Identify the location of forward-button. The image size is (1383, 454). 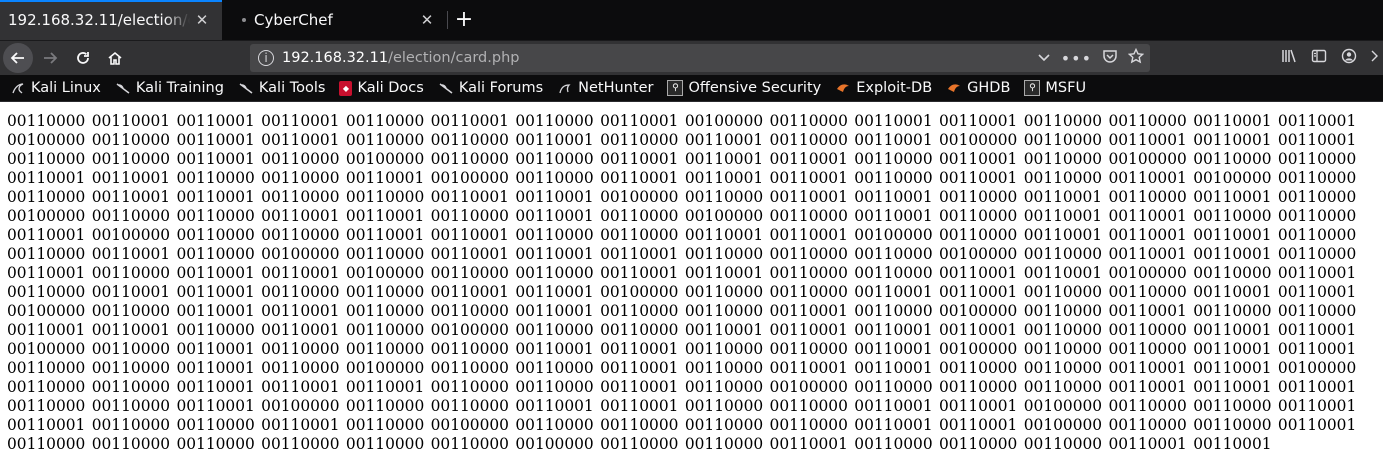
(50, 58).